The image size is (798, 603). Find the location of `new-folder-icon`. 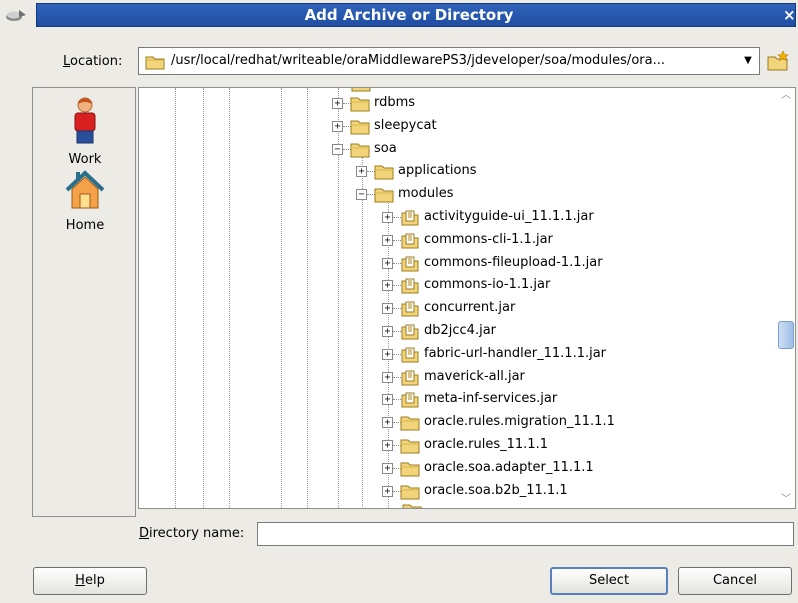

new-folder-icon is located at coordinates (778, 61).